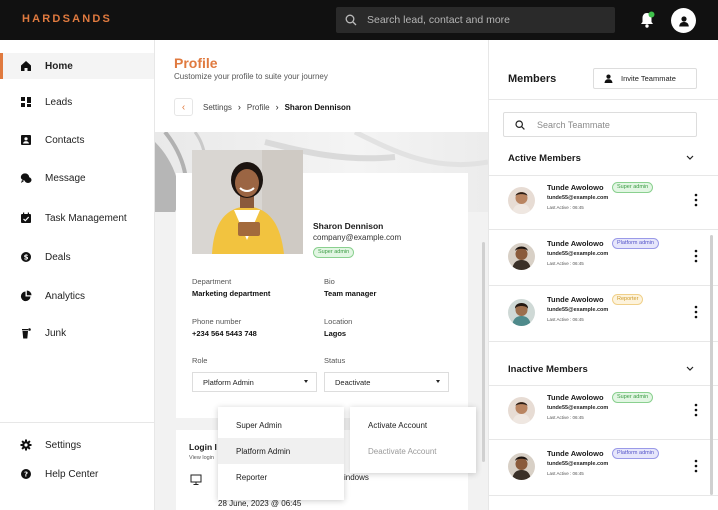 This screenshot has width=718, height=510. What do you see at coordinates (183, 107) in the screenshot?
I see `back-button: ‹` at bounding box center [183, 107].